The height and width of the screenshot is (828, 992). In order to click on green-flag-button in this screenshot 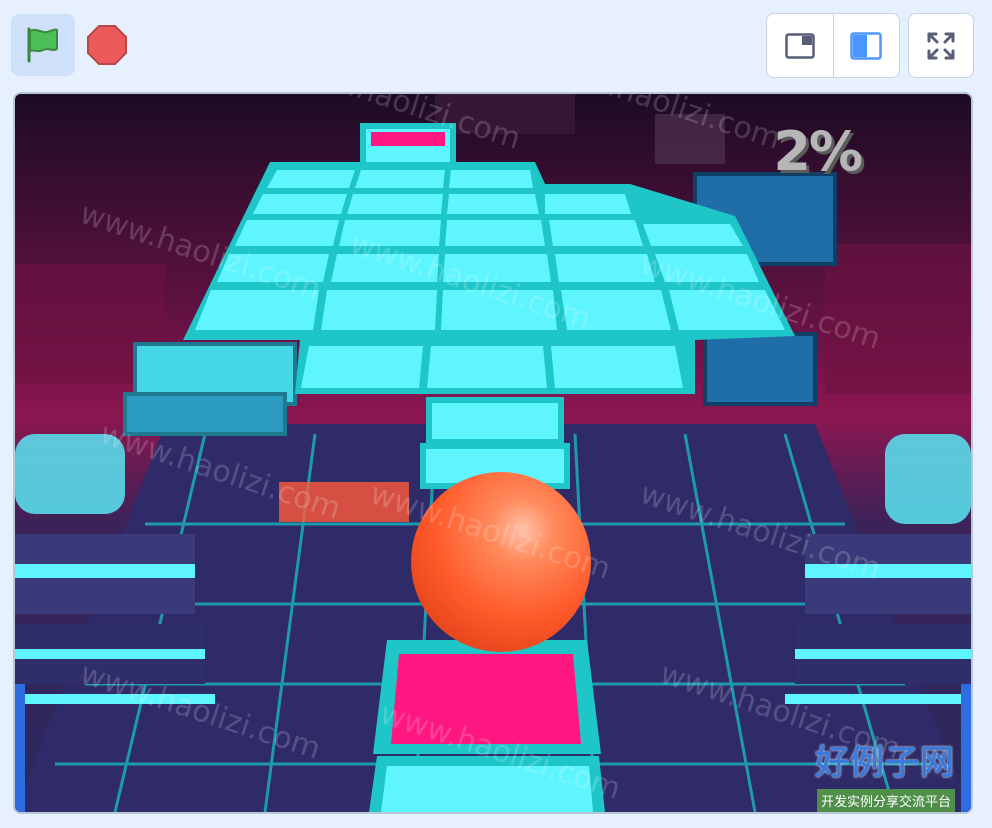, I will do `click(43, 45)`.